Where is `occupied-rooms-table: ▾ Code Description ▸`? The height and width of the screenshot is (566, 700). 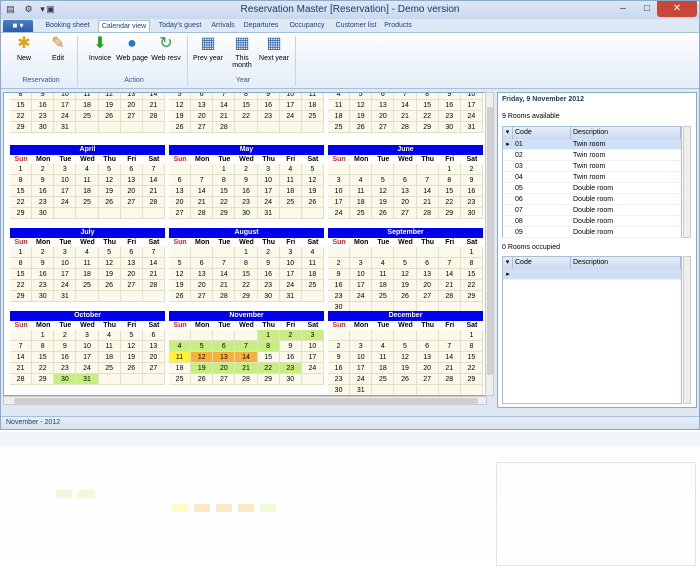
occupied-rooms-table: ▾ Code Description ▸ is located at coordinates (592, 330).